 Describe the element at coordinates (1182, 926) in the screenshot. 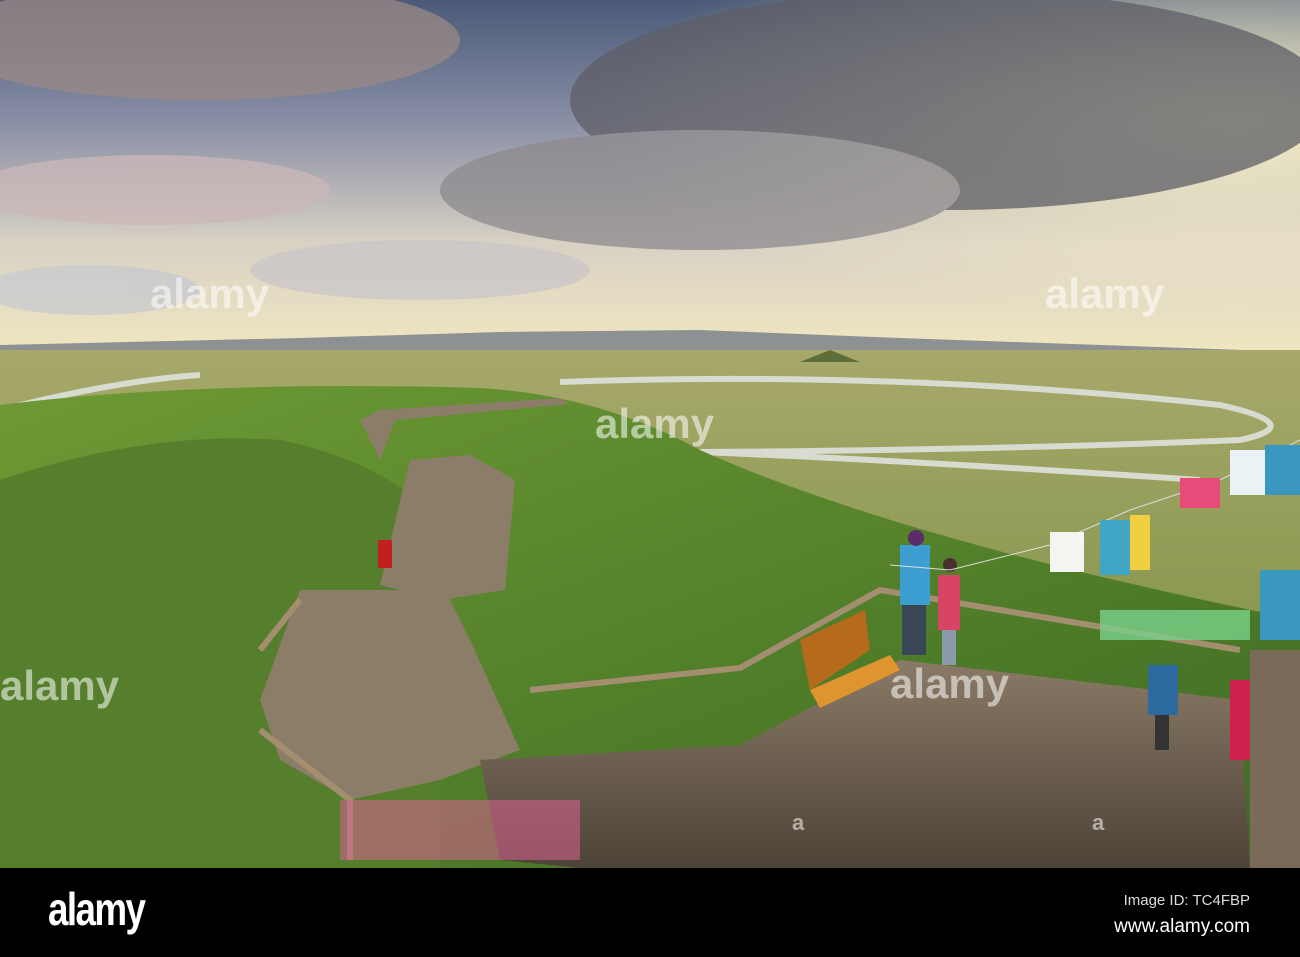

I see `site-url: www.alamy.com` at that location.